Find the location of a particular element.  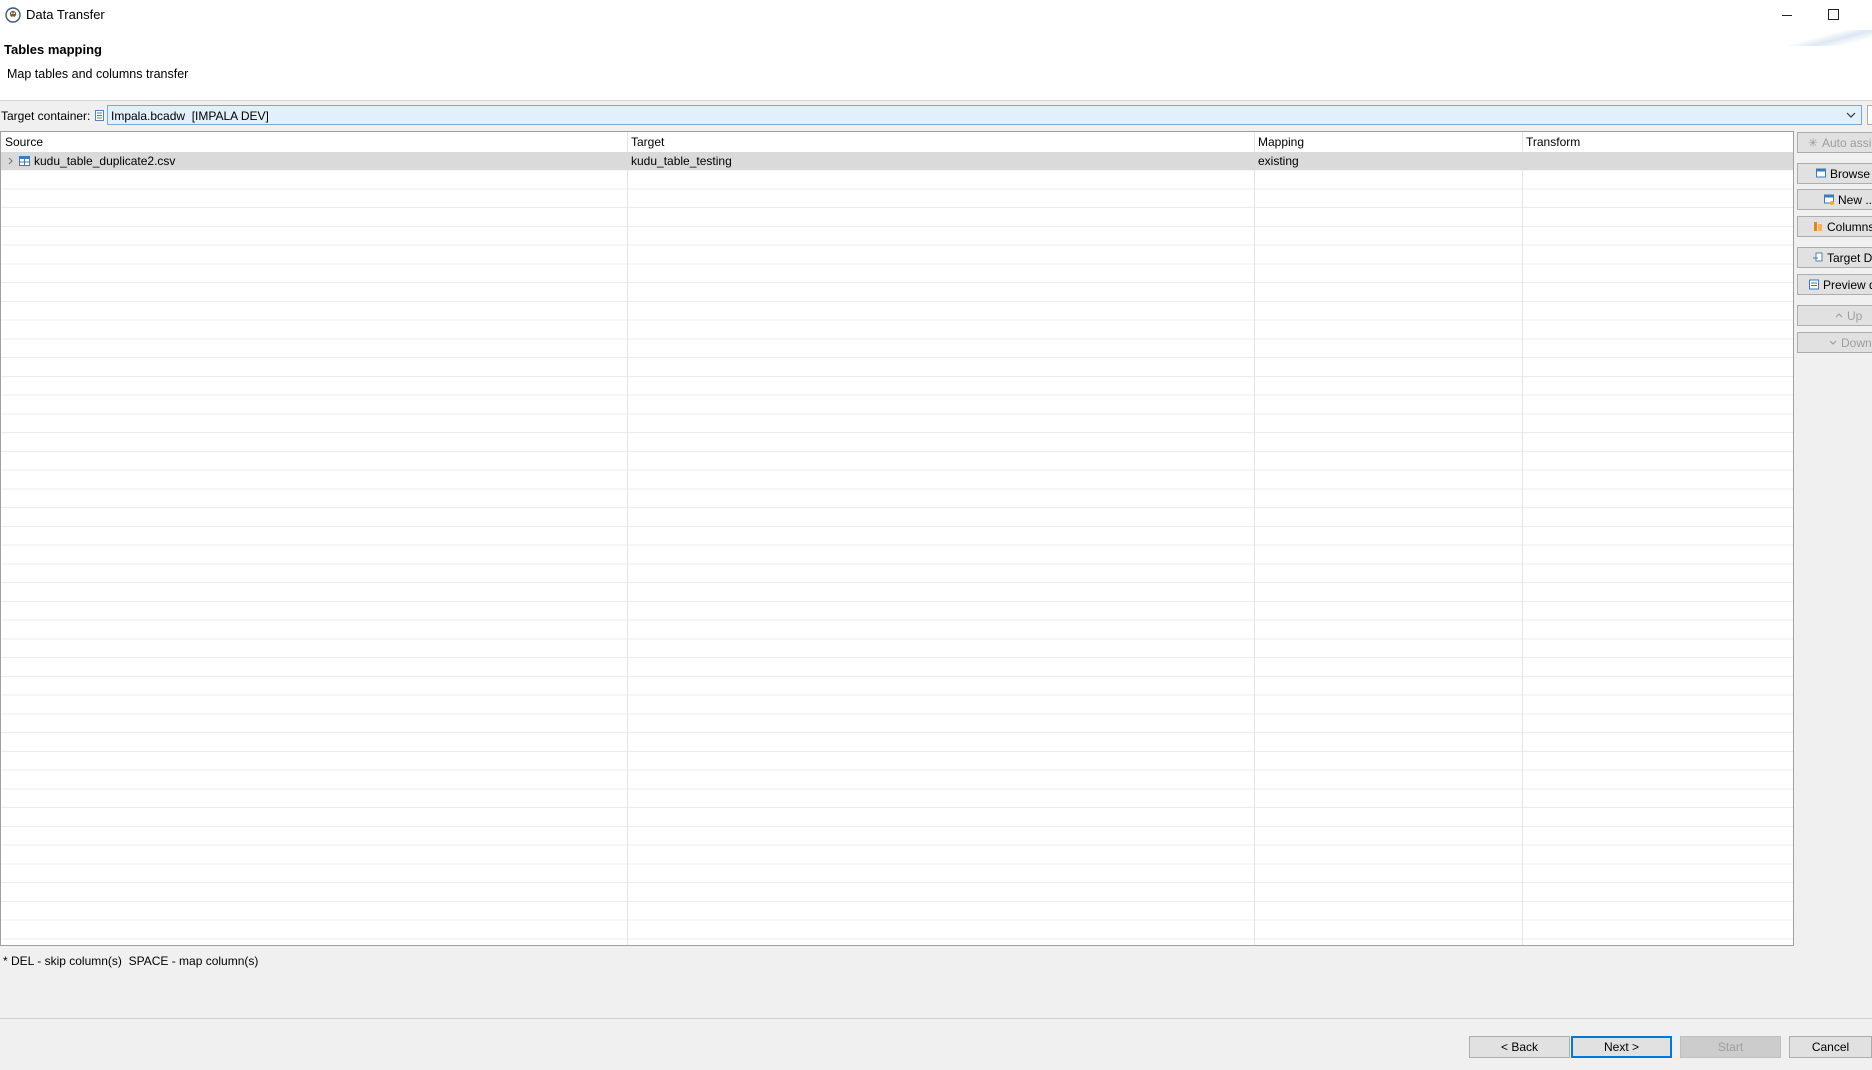

preview-icon is located at coordinates (1814, 284).